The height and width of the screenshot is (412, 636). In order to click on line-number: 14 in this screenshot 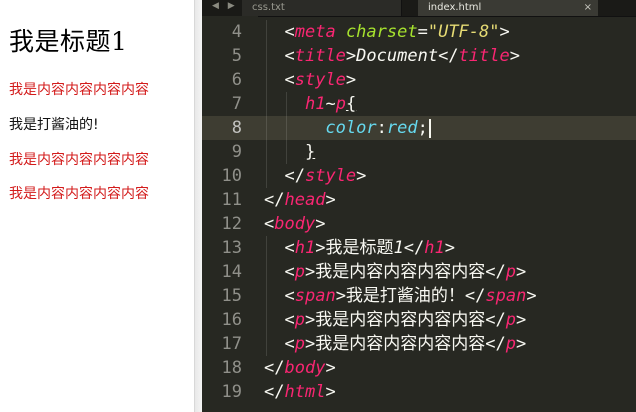, I will do `click(231, 272)`.